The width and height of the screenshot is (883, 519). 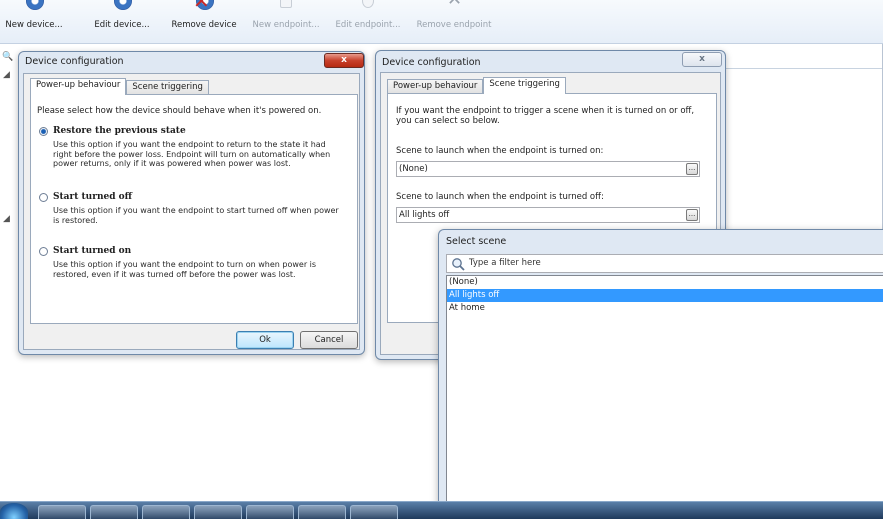 What do you see at coordinates (665, 308) in the screenshot?
I see `scene-list-item: At home` at bounding box center [665, 308].